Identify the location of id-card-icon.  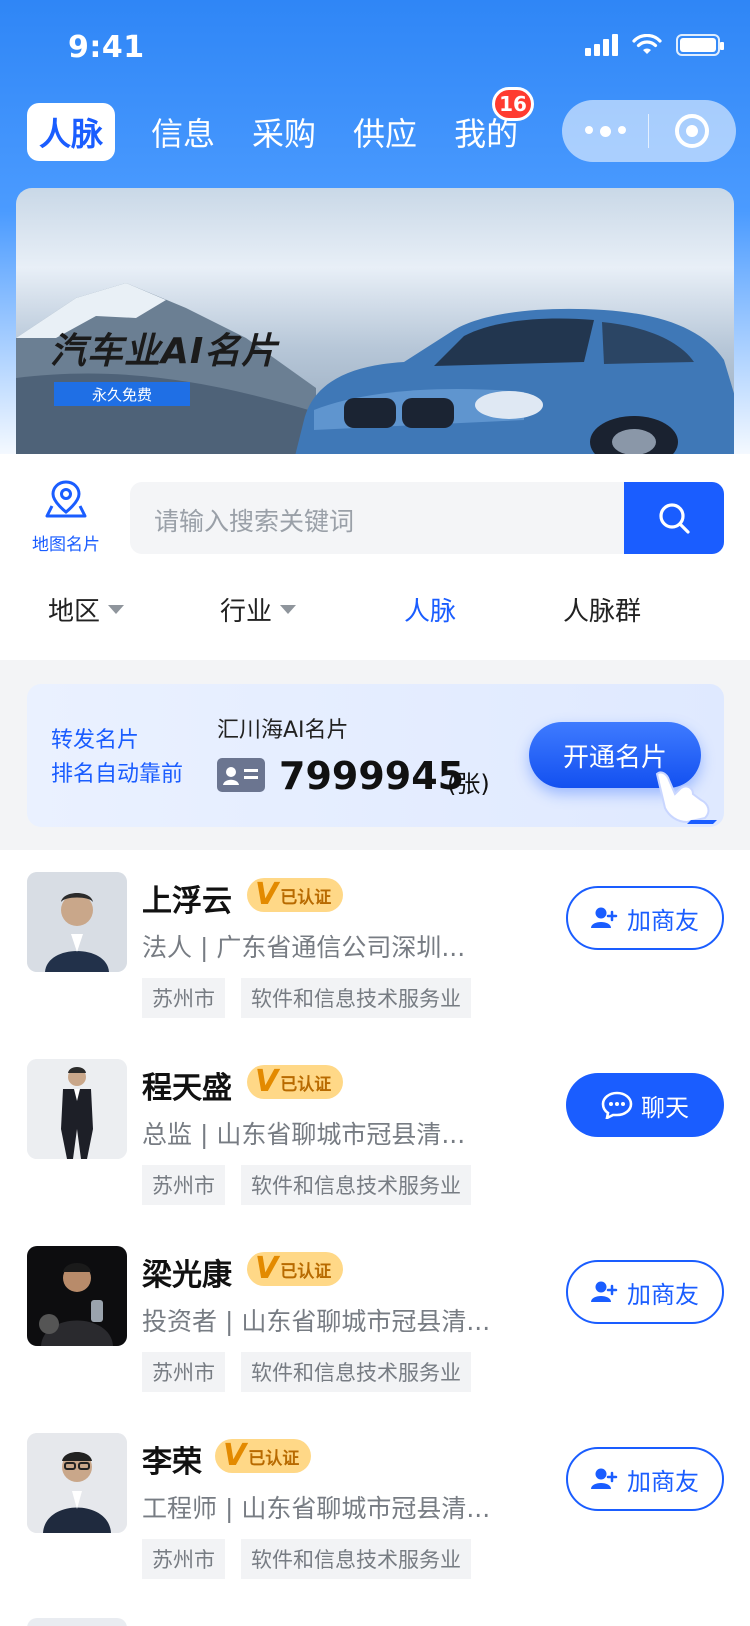
(241, 775).